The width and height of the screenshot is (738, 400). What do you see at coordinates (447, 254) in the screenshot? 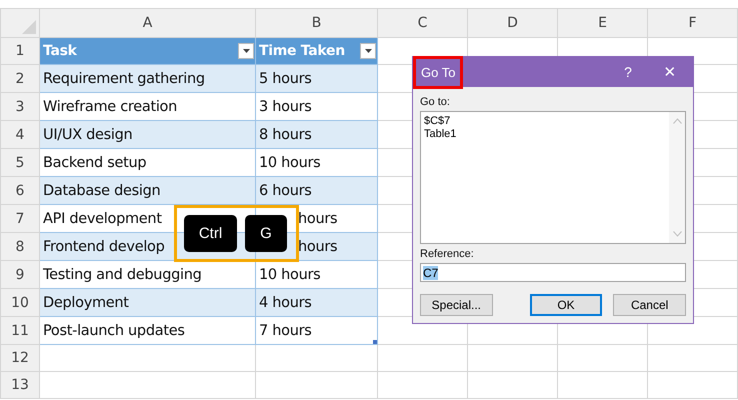
I see `field-label: Reference:` at bounding box center [447, 254].